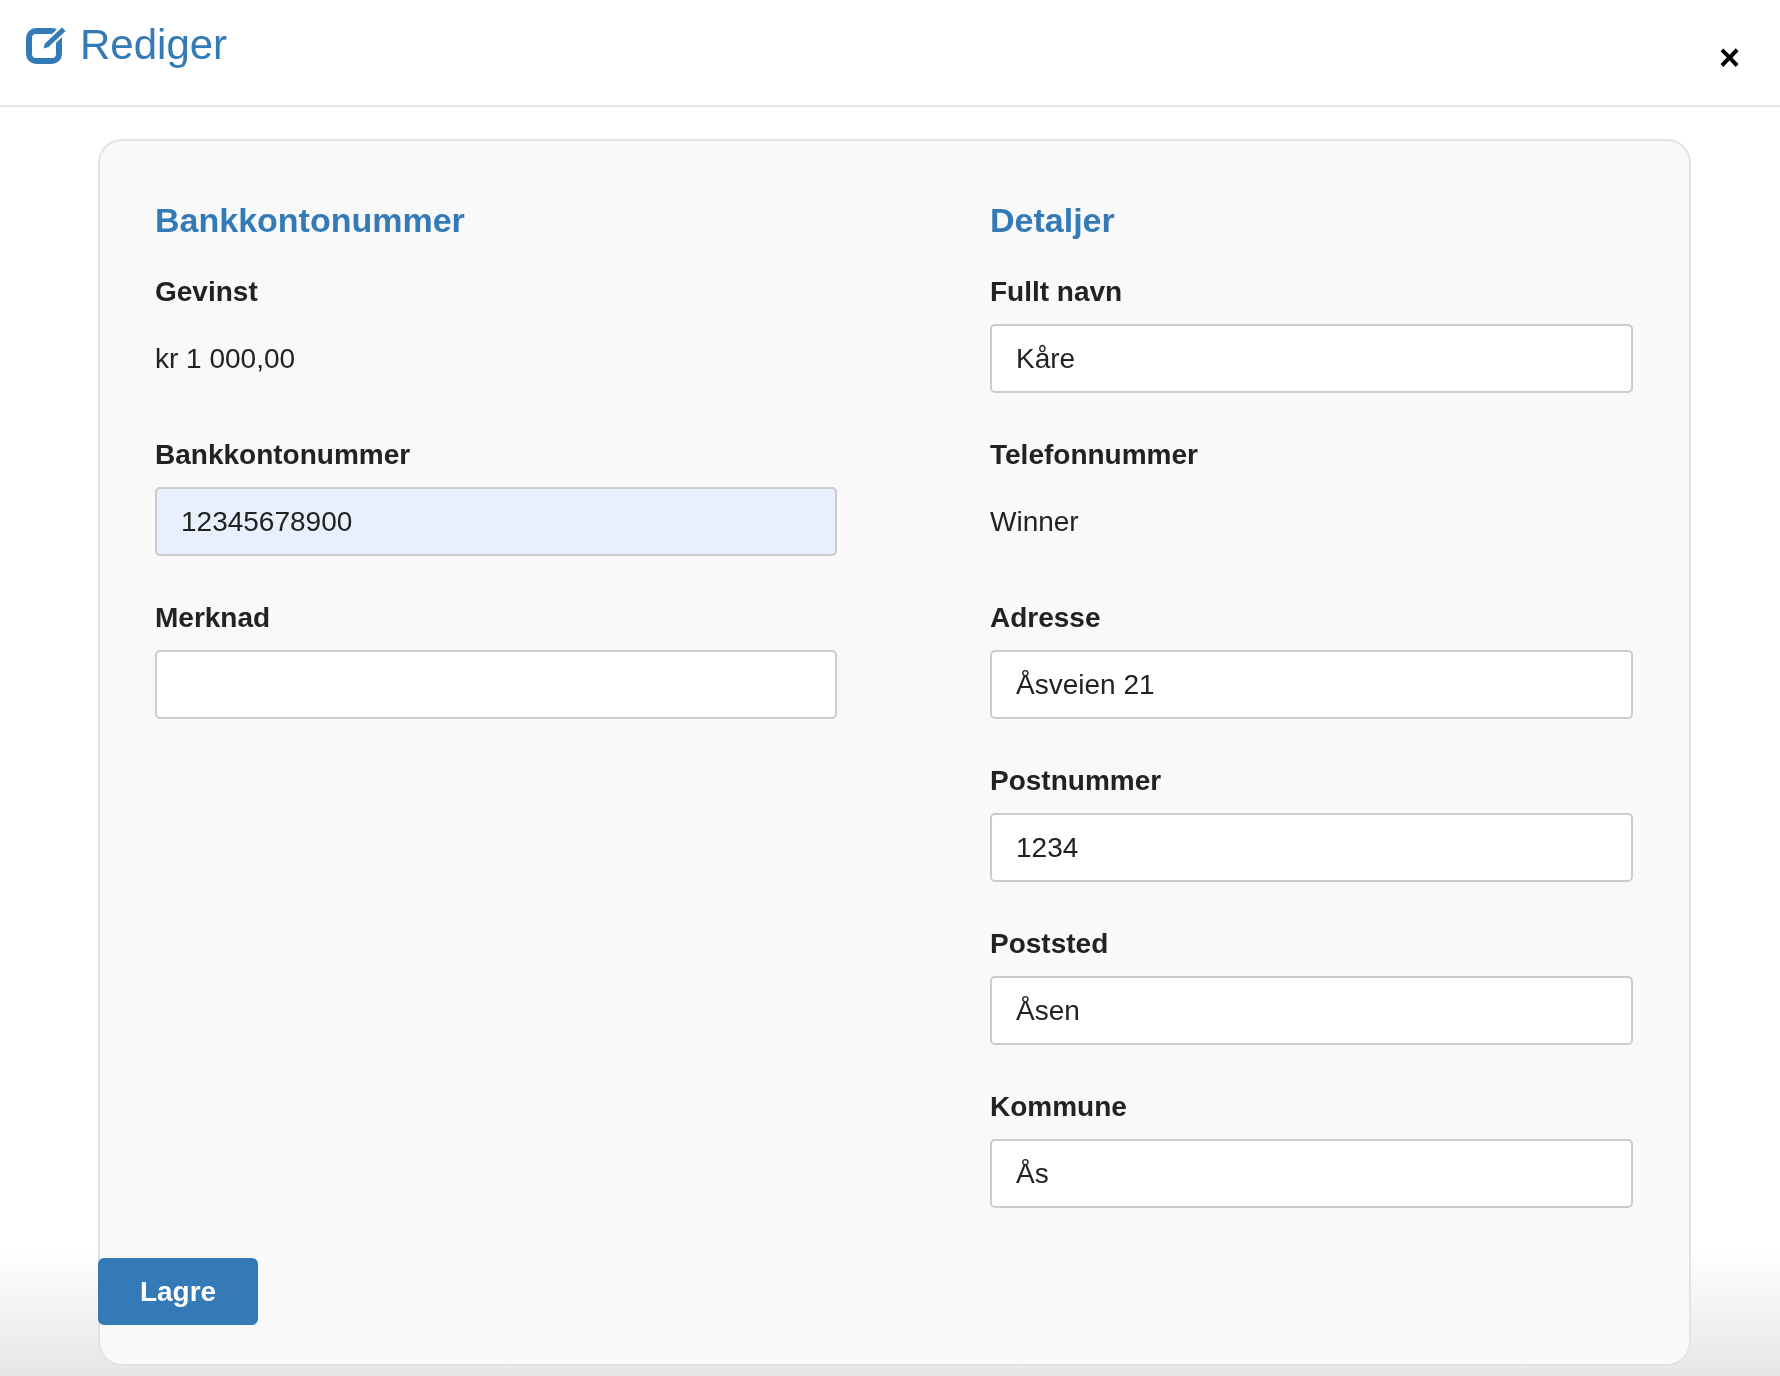 The width and height of the screenshot is (1780, 1376). I want to click on input-field: Åsveien 21, so click(1311, 684).